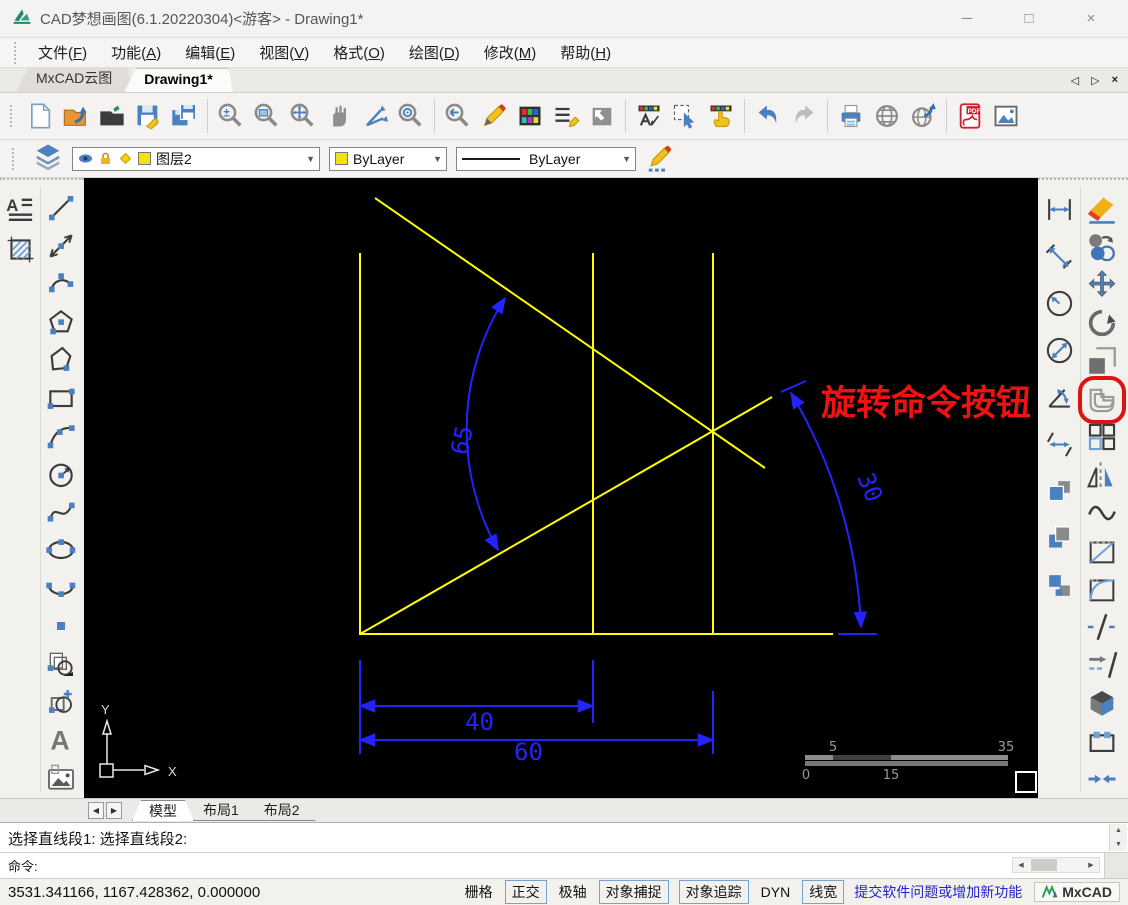  I want to click on scroll-up-icon: ▲, so click(1118, 831).